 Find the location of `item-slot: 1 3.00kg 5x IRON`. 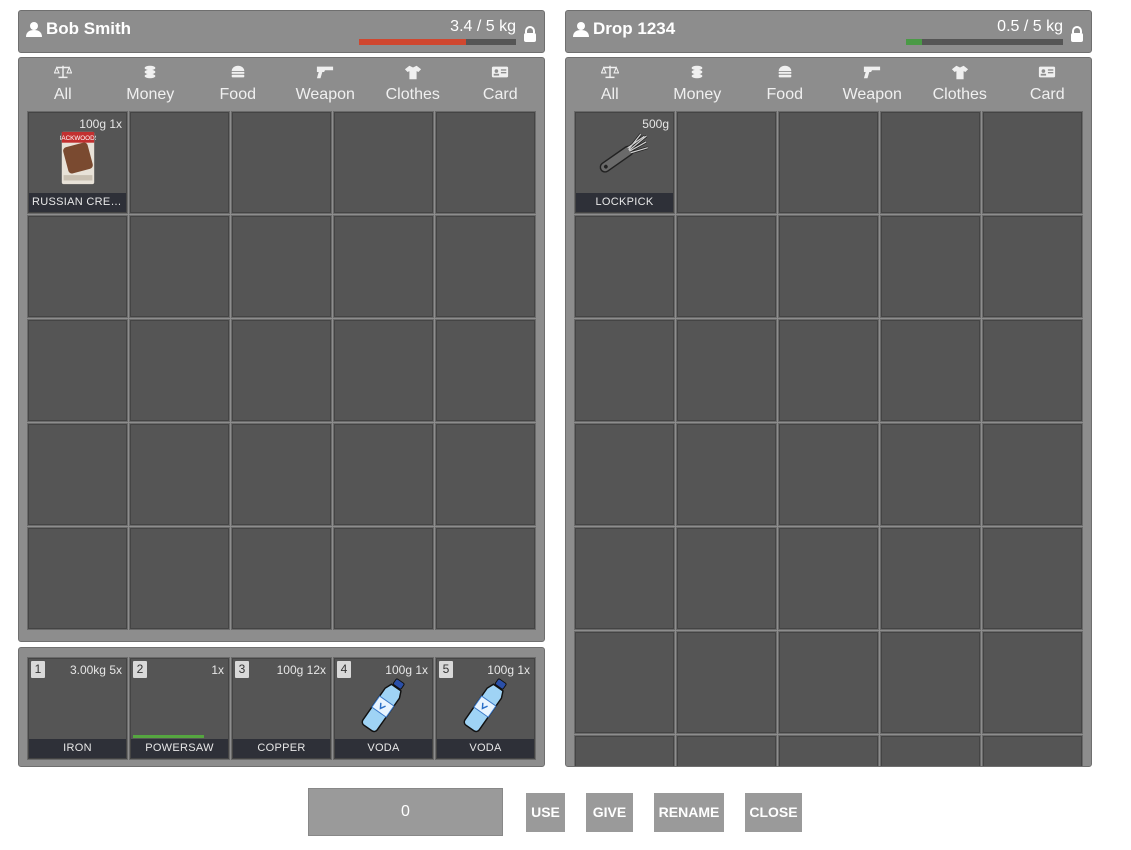

item-slot: 1 3.00kg 5x IRON is located at coordinates (77, 708).